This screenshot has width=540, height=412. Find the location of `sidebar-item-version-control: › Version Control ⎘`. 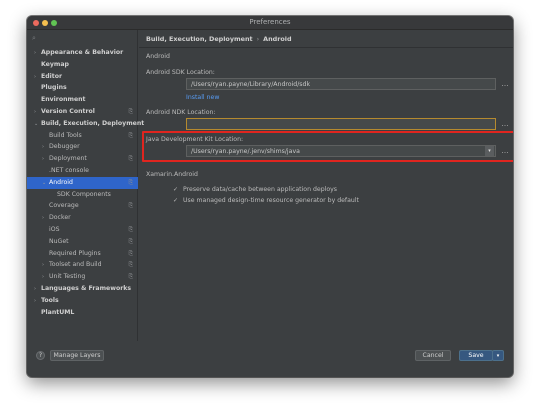

sidebar-item-version-control: › Version Control ⎘ is located at coordinates (82, 112).